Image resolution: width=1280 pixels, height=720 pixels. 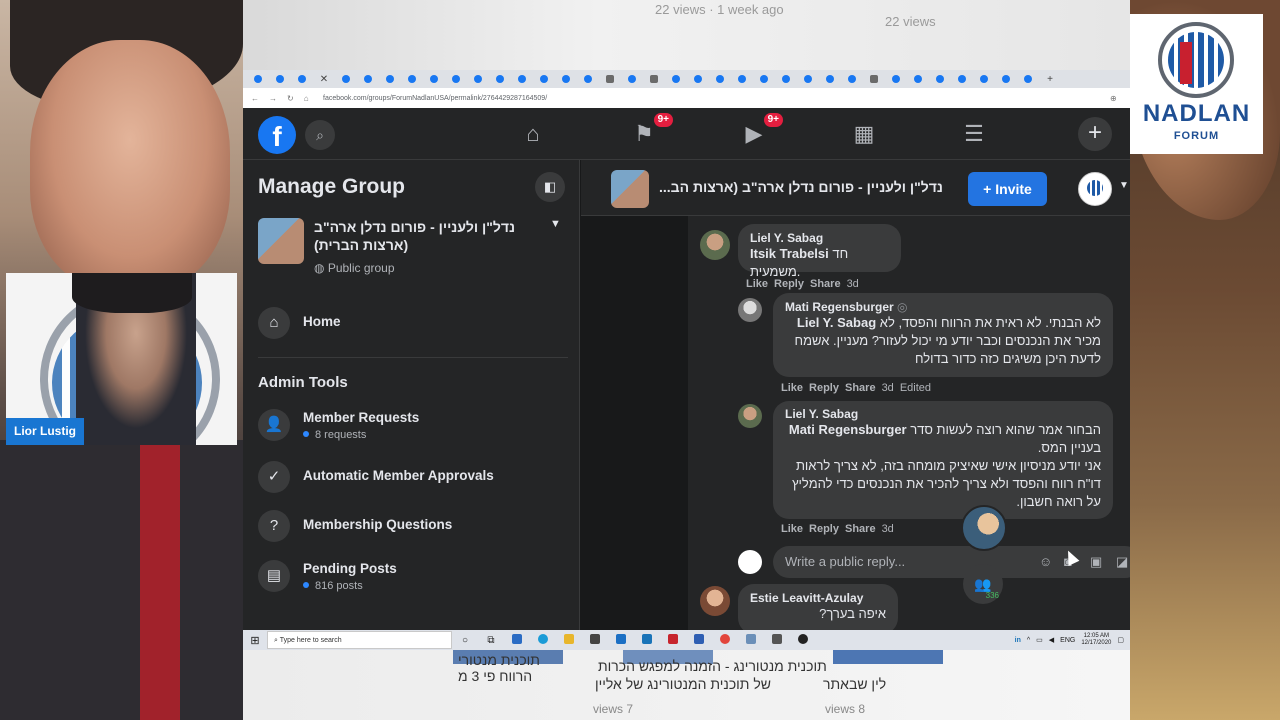 What do you see at coordinates (408, 325) in the screenshot?
I see `sidebar-item-home: ⌂ Home` at bounding box center [408, 325].